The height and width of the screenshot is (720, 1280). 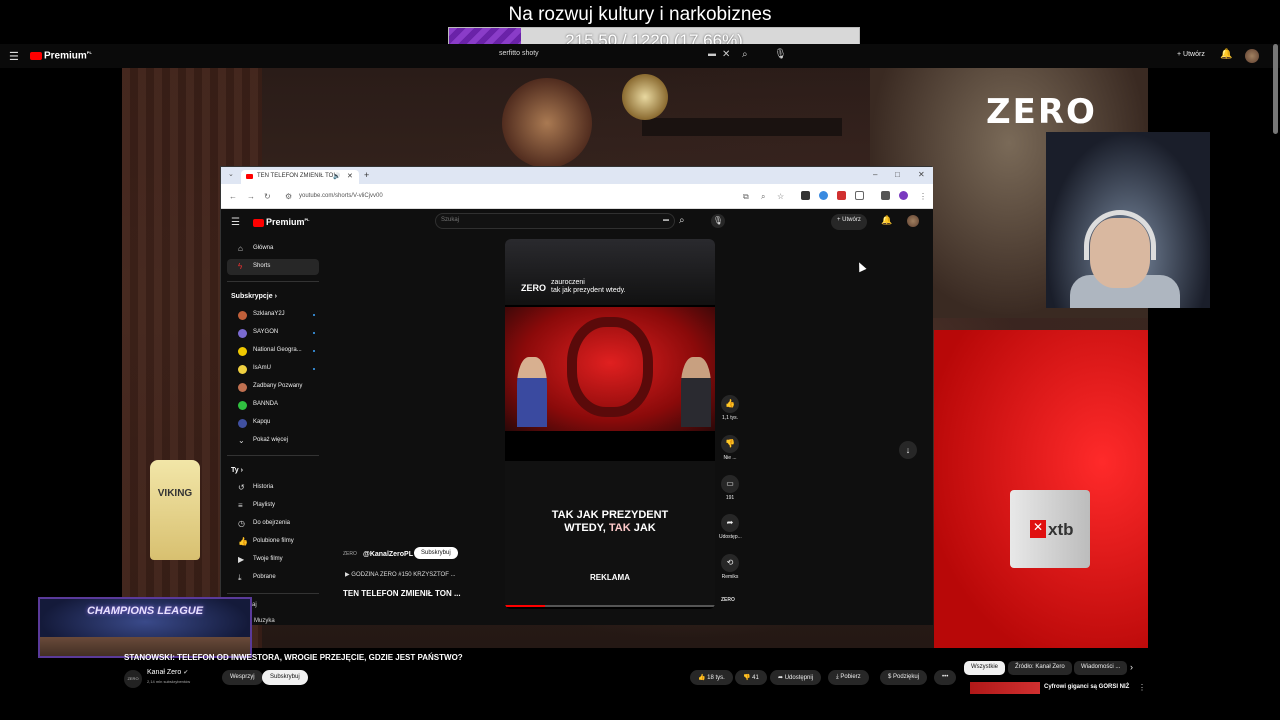 I want to click on download-button: ⤓ Pobierz, so click(x=848, y=677).